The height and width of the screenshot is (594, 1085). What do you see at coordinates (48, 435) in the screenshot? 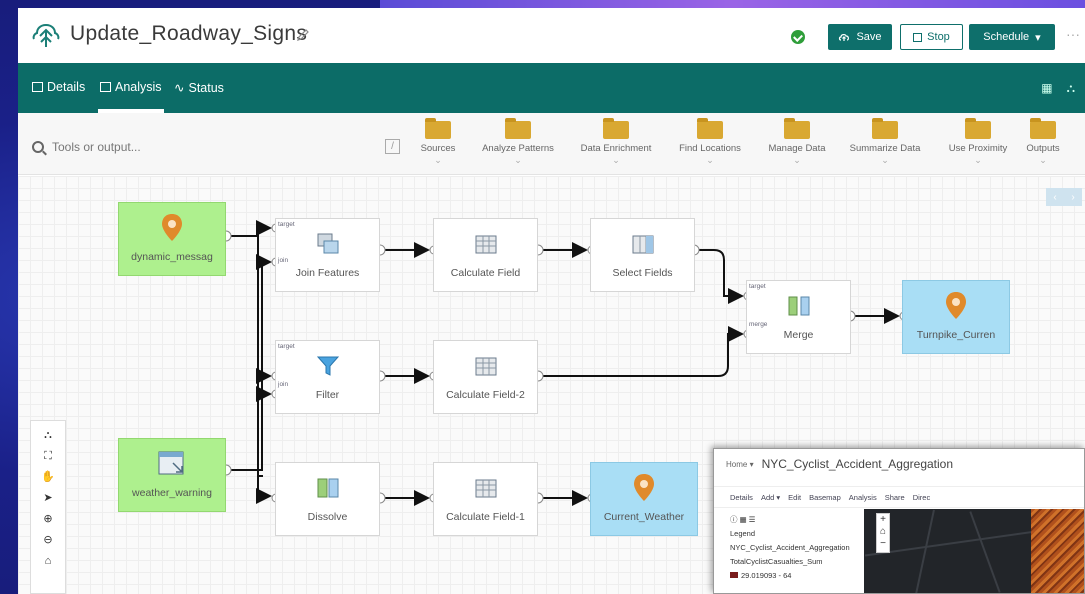
I see `layout-diagram-icon: ⛬` at bounding box center [48, 435].